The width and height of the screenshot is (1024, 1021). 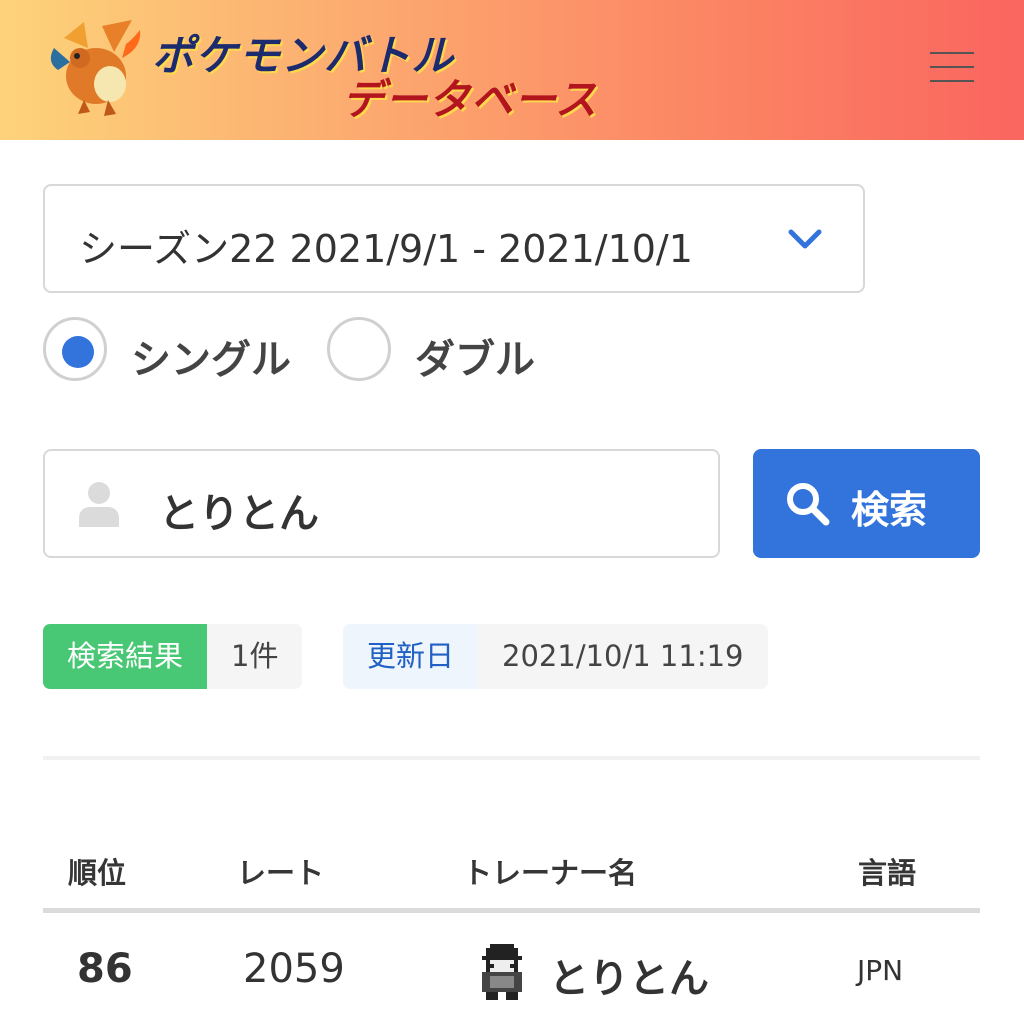 What do you see at coordinates (502, 972) in the screenshot?
I see `trainer-pixel-avatar-icon` at bounding box center [502, 972].